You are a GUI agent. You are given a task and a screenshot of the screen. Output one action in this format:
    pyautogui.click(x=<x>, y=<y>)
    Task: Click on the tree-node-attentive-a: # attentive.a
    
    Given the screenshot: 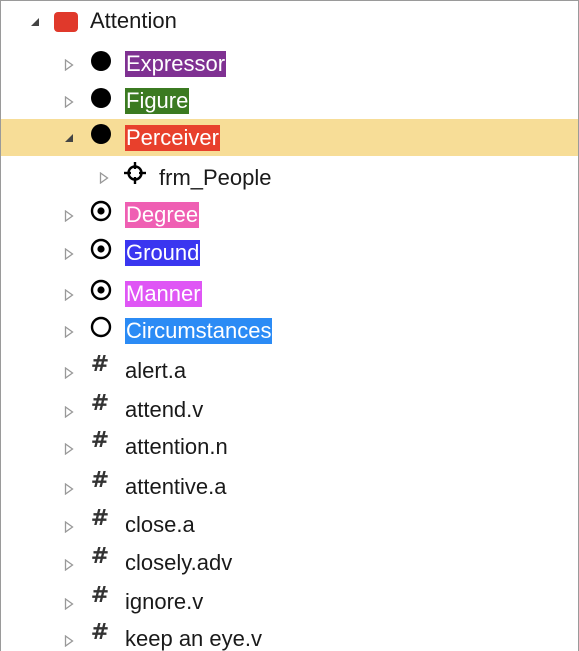 What is the action you would take?
    pyautogui.click(x=289, y=486)
    